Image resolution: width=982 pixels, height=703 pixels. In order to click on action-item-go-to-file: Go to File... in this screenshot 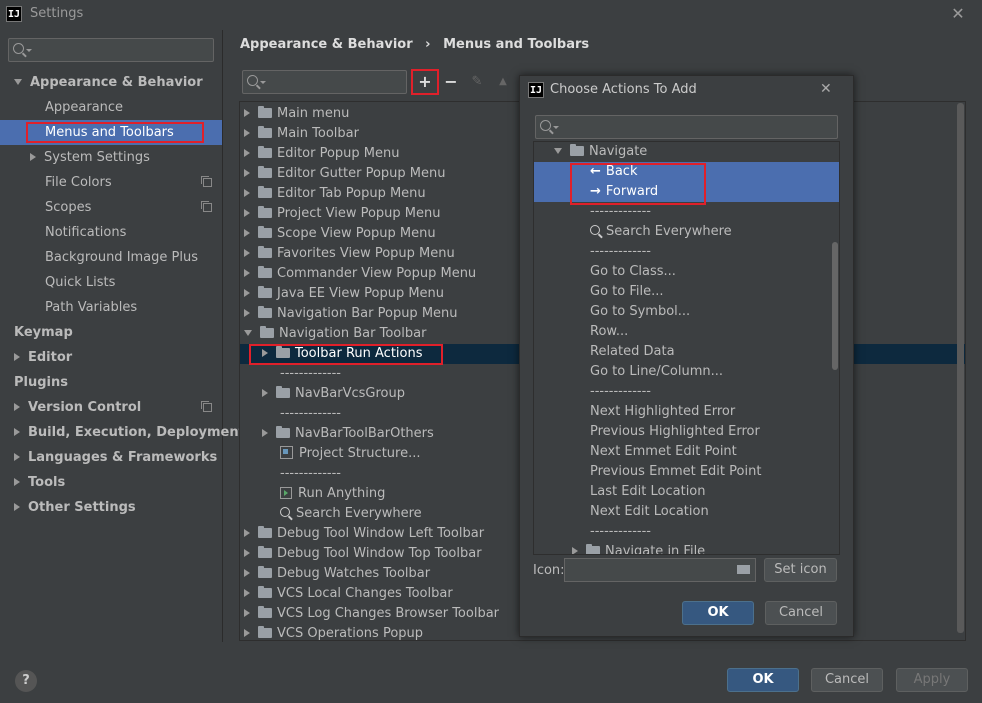, I will do `click(627, 292)`.